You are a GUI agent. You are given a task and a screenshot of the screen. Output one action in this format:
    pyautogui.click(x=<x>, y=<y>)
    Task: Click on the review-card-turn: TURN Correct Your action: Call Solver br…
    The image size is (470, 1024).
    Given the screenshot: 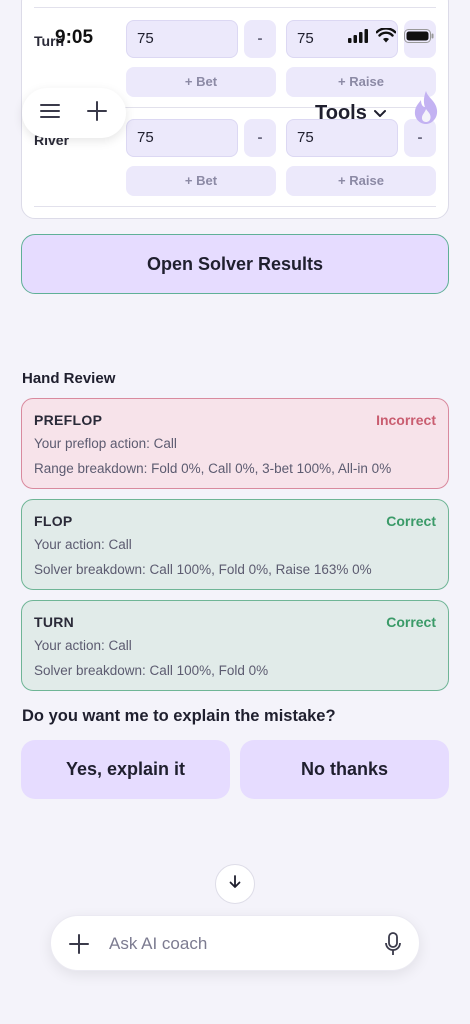 What is the action you would take?
    pyautogui.click(x=235, y=645)
    